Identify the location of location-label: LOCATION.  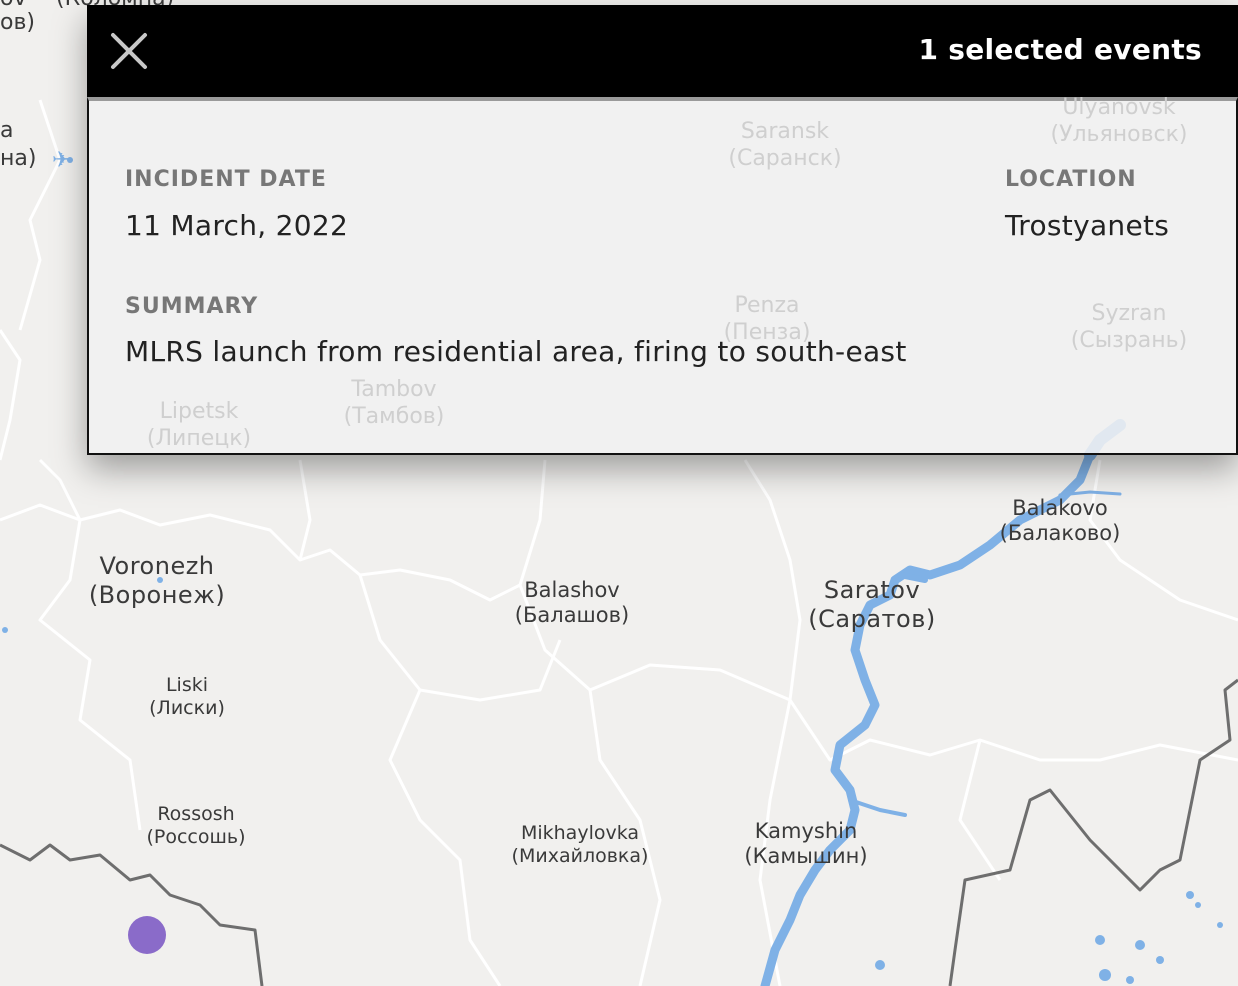
(1071, 179).